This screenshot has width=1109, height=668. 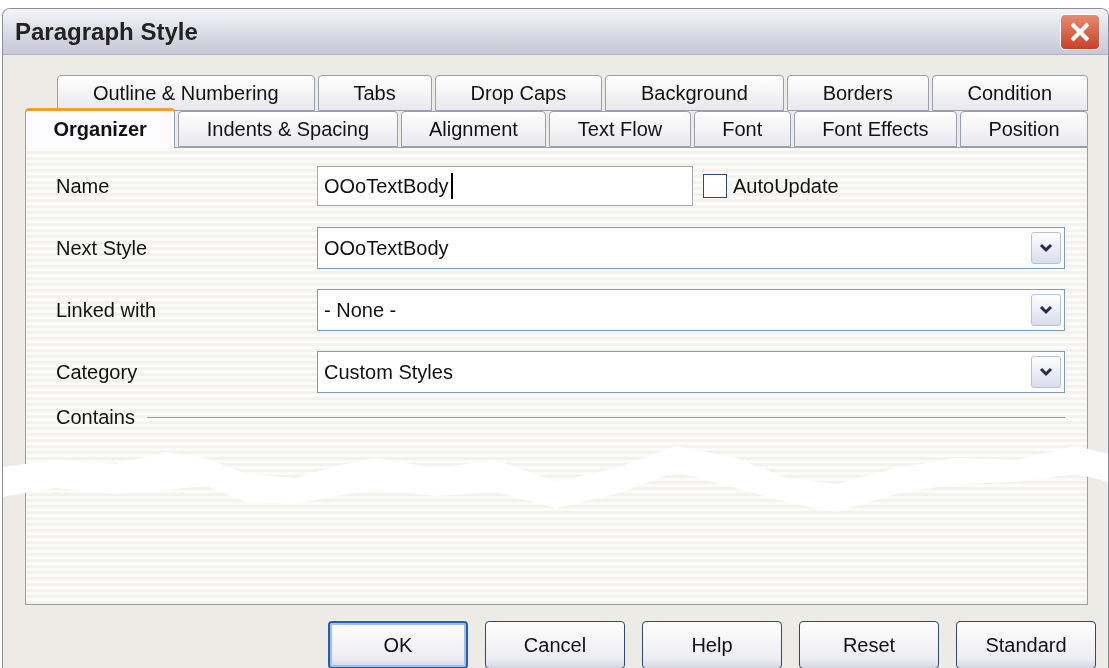 I want to click on tab: Tabs, so click(x=374, y=93).